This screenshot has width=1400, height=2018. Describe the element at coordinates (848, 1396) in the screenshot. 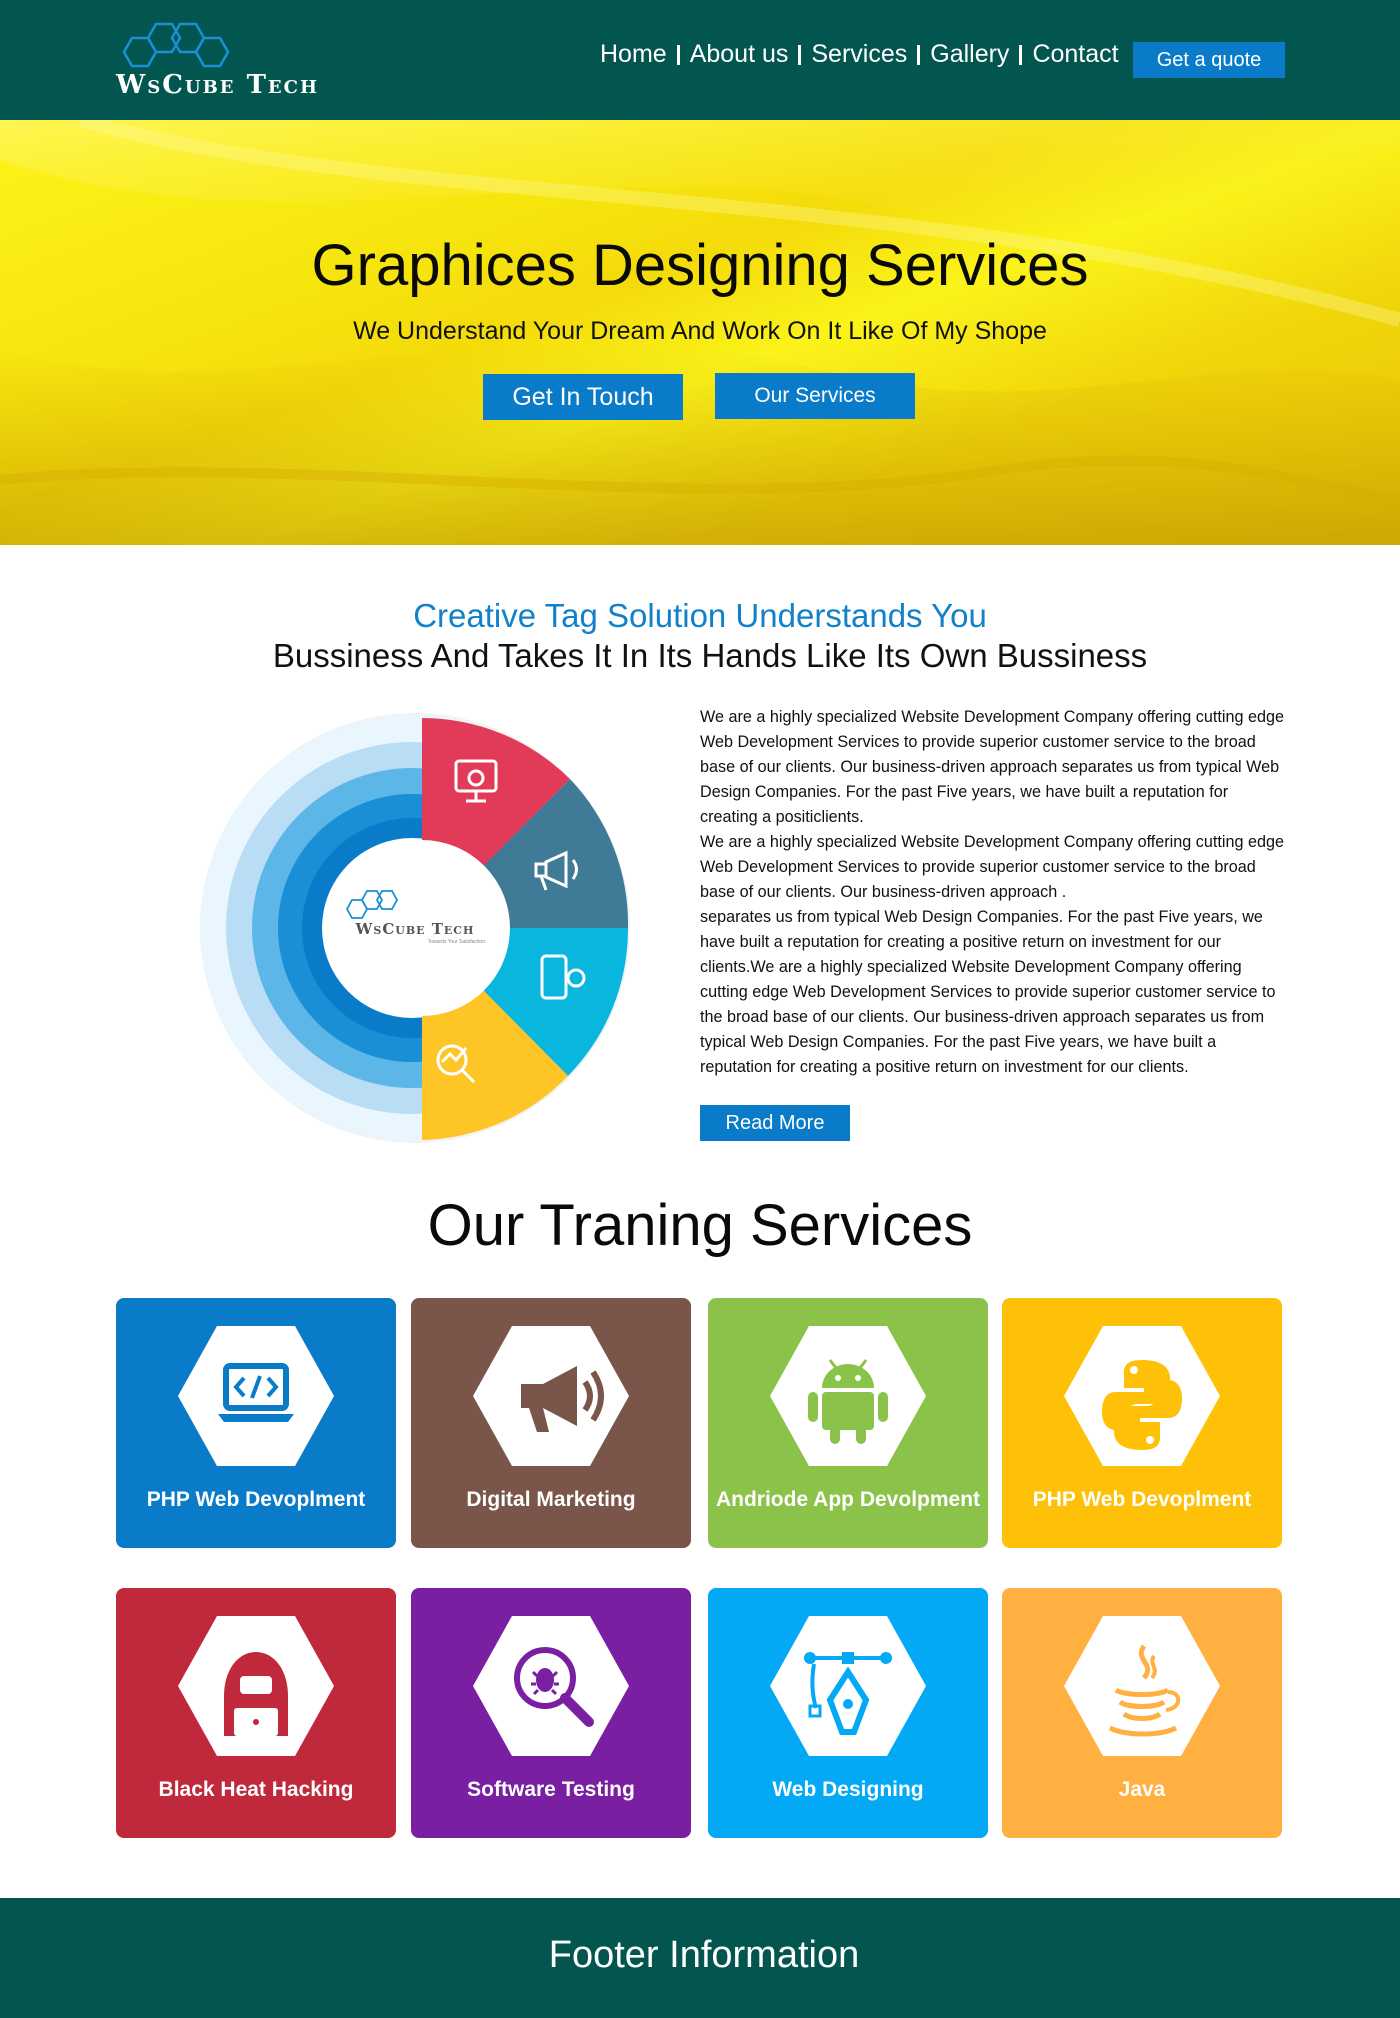

I see `android-icon` at that location.